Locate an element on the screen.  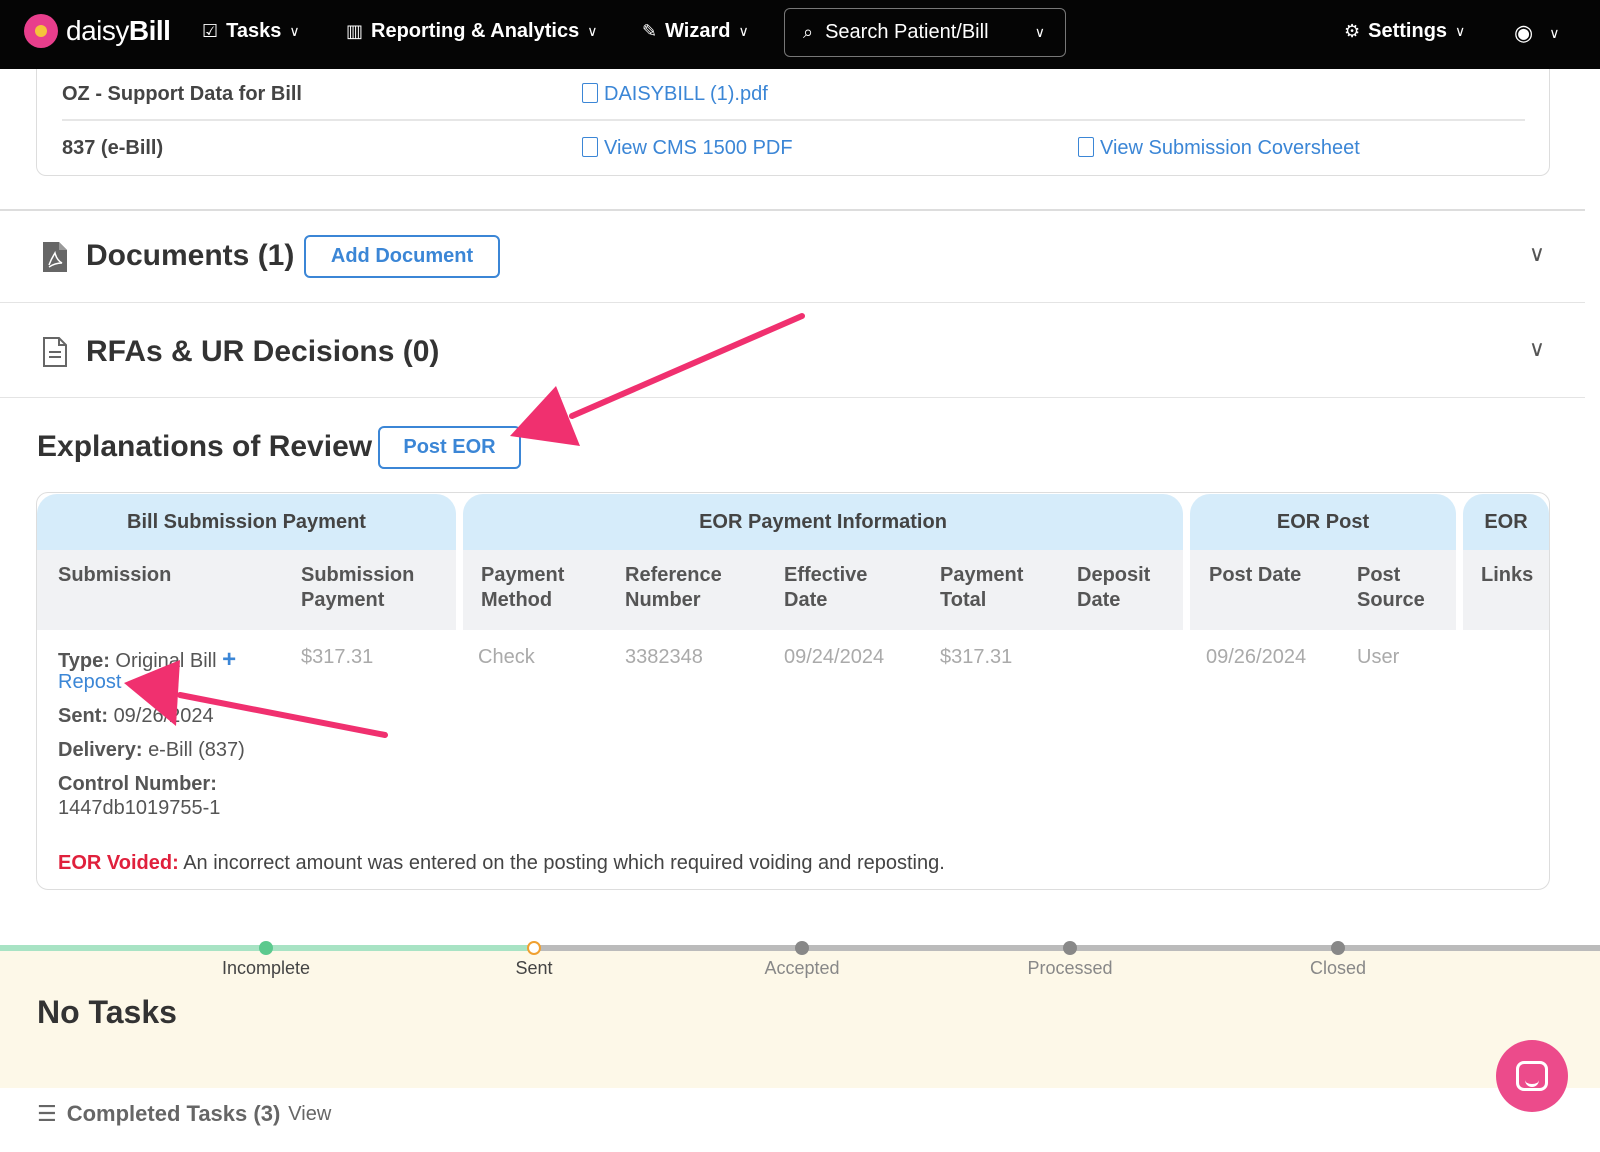
rfas-section: RFAs & UR Decisions (0) ∨ is located at coordinates (792, 352).